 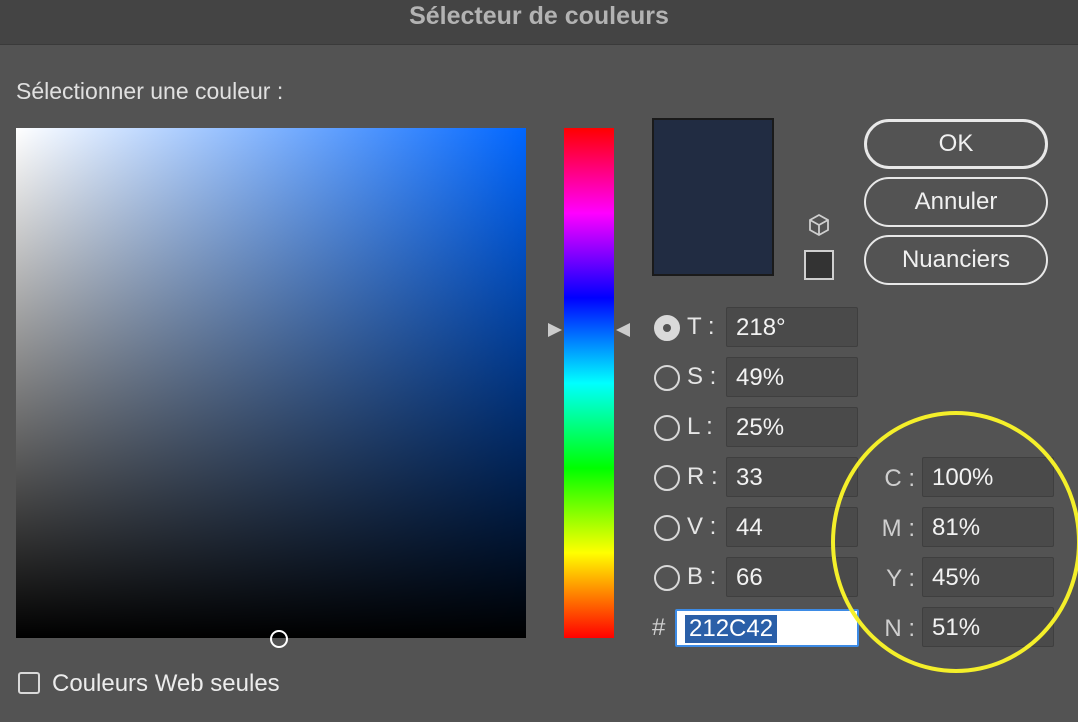 What do you see at coordinates (792, 477) in the screenshot?
I see `red-field: 33` at bounding box center [792, 477].